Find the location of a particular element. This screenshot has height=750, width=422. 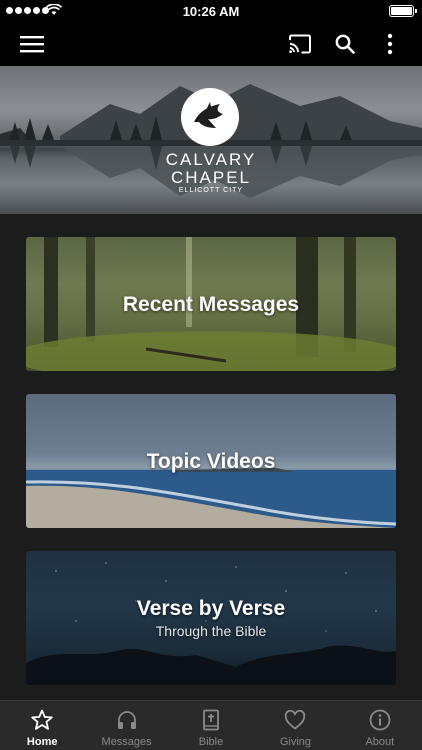

card-title: Topic Videos is located at coordinates (211, 461).